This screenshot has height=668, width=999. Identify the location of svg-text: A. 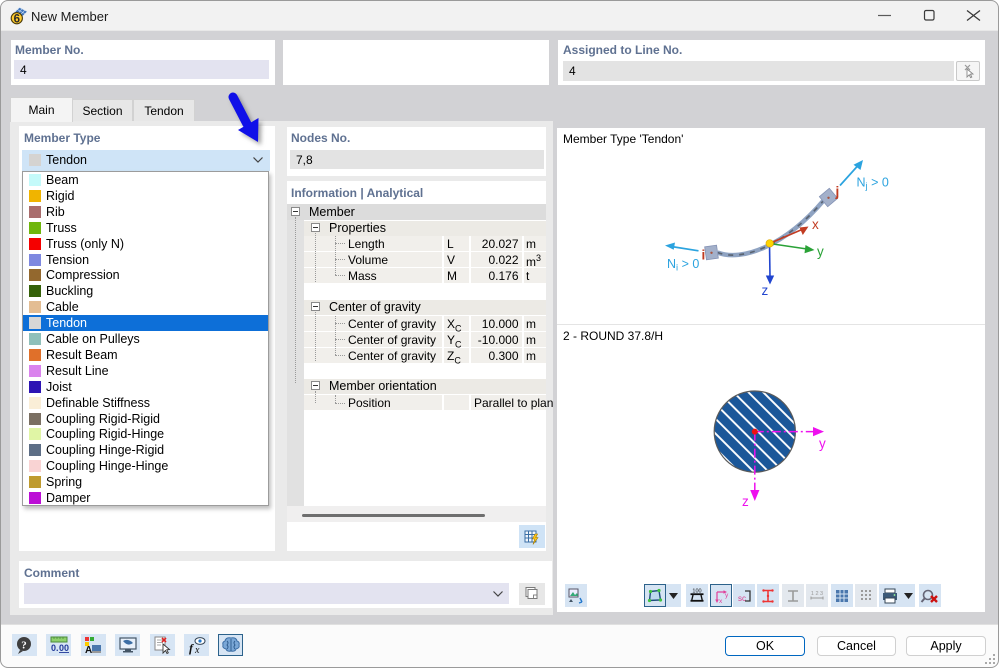
(88, 650).